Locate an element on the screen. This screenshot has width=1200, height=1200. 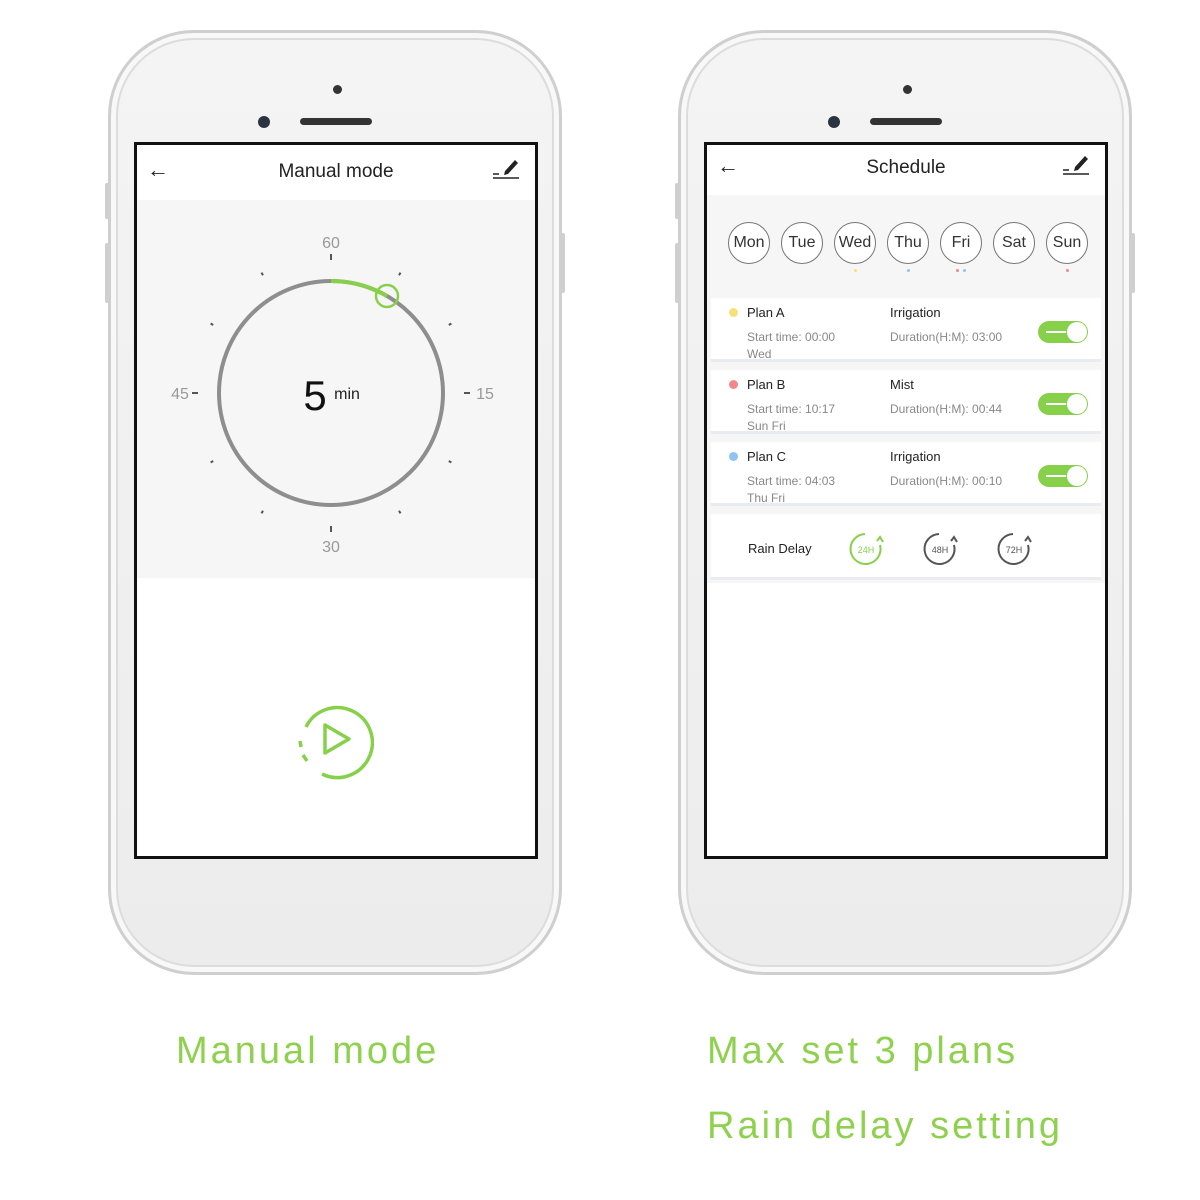
dial-track is located at coordinates (331, 393).